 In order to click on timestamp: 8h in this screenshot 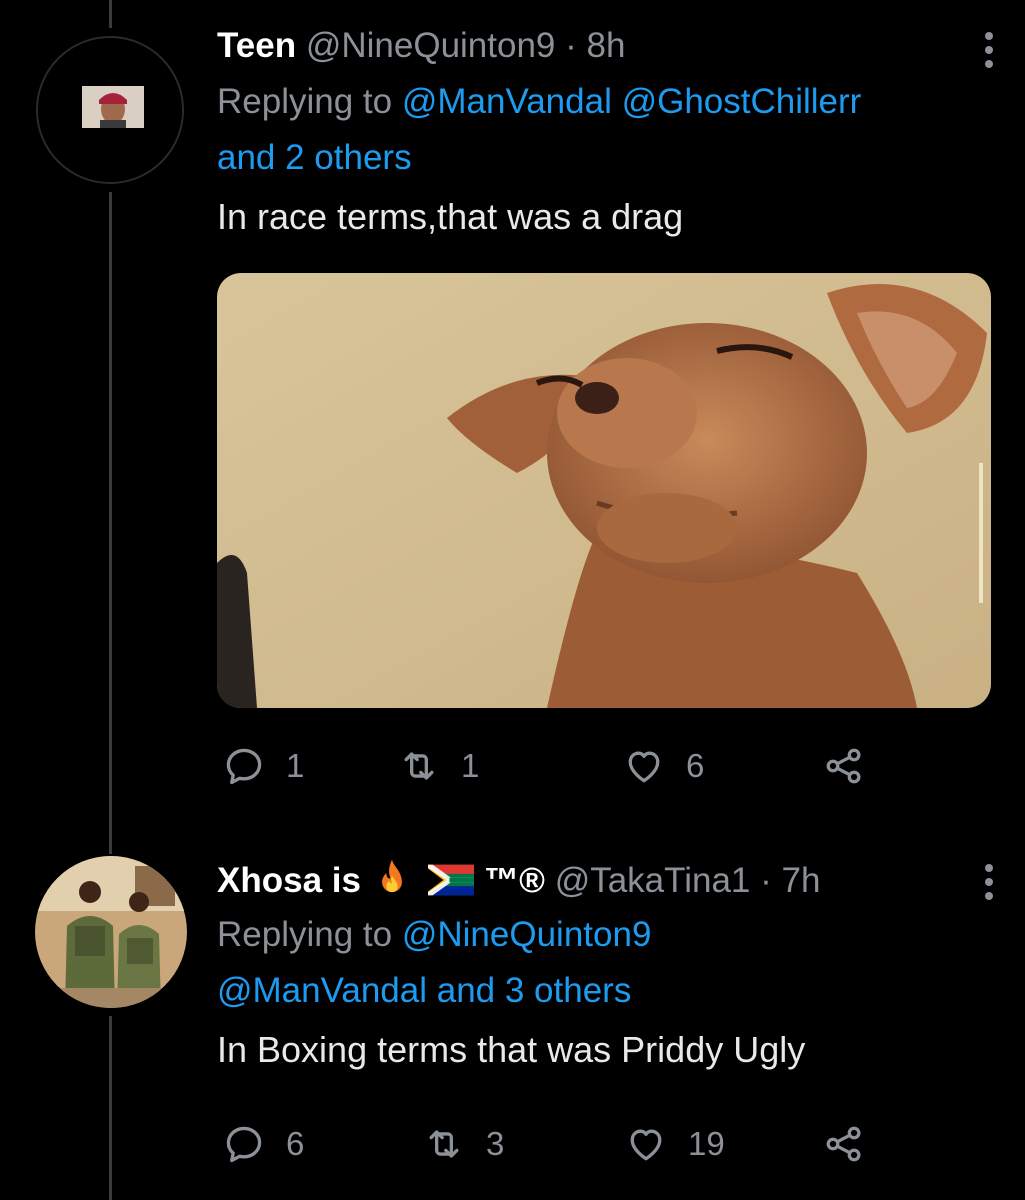, I will do `click(606, 45)`.